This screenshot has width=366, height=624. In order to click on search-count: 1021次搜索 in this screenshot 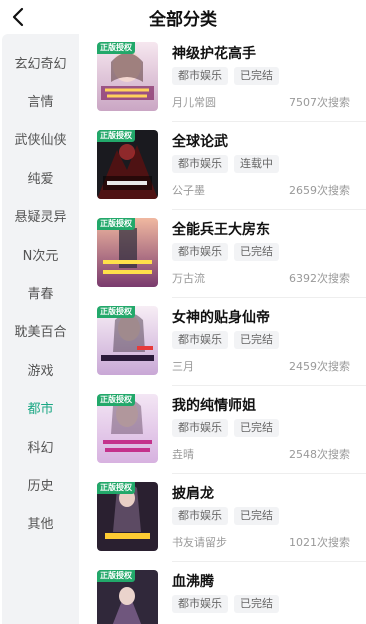, I will do `click(319, 542)`.